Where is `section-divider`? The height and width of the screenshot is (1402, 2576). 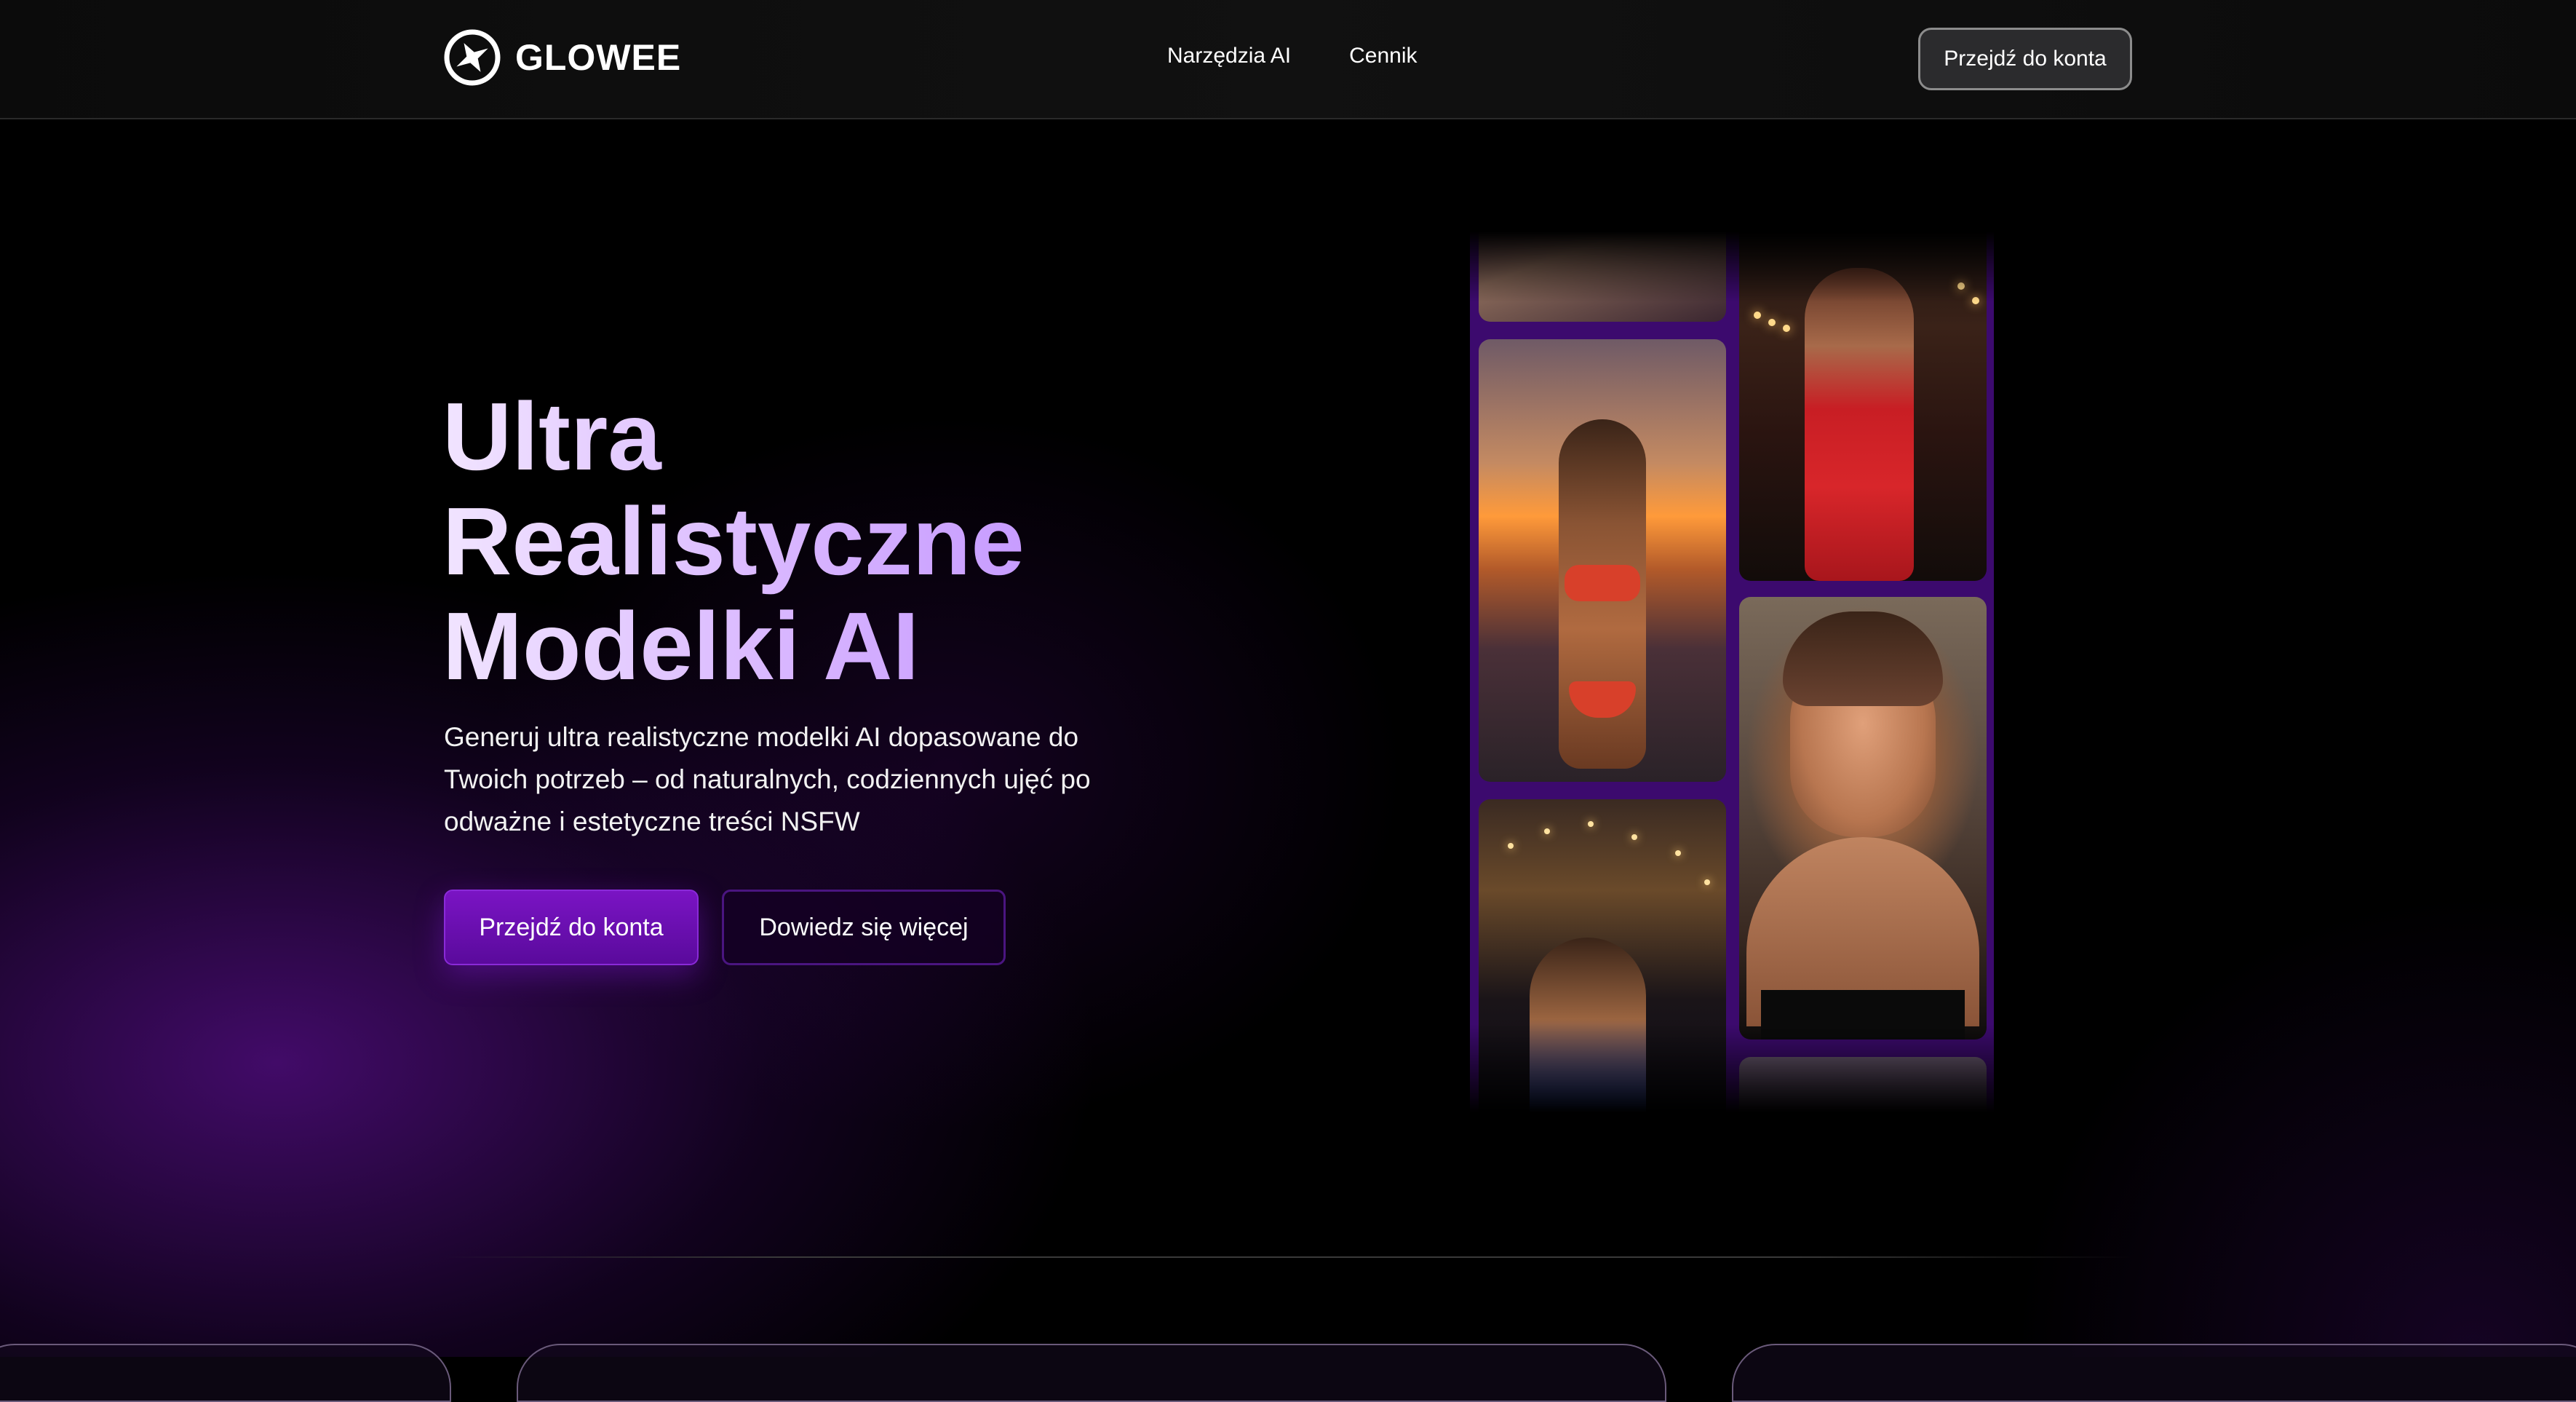
section-divider is located at coordinates (1287, 1257).